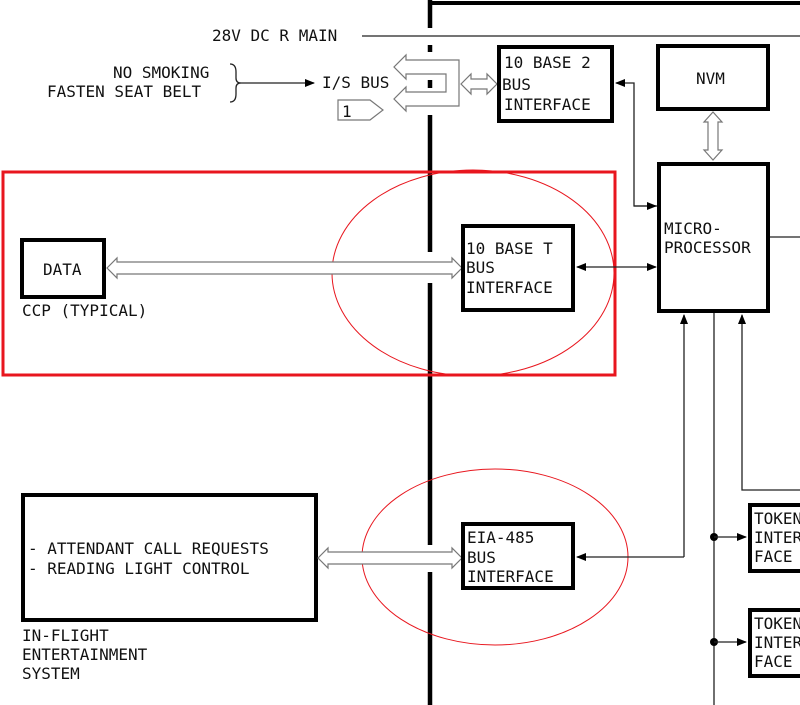 The image size is (800, 705). I want to click on is-bus-link, so click(479, 84).